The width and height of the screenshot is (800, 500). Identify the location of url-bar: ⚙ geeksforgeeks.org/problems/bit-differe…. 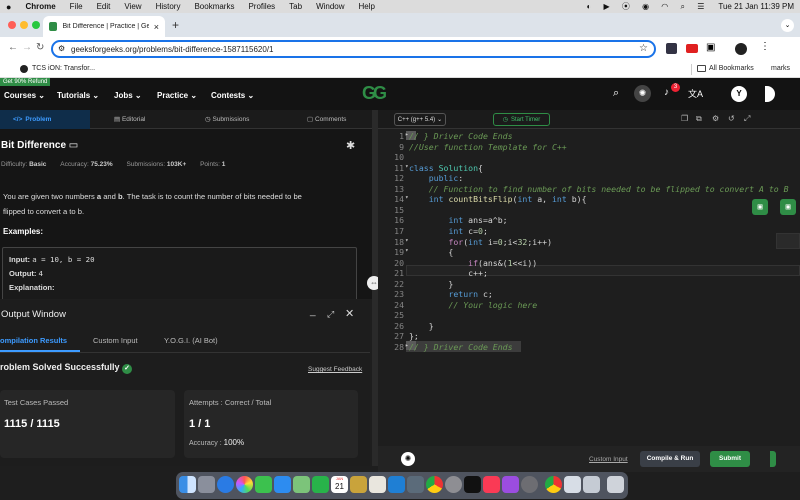
(353, 49).